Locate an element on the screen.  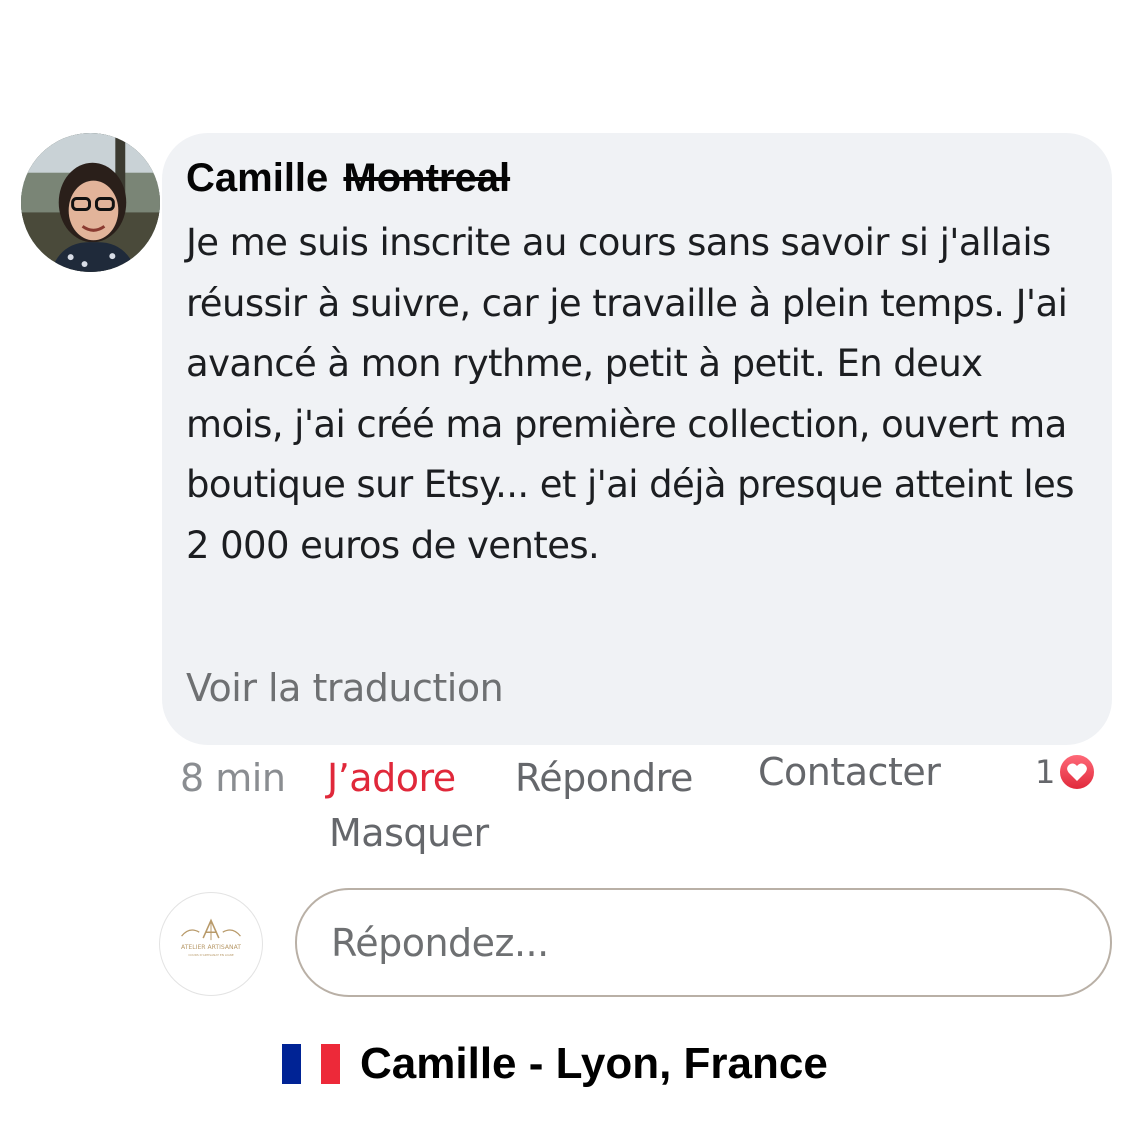
avatar-photo is located at coordinates (90, 202).